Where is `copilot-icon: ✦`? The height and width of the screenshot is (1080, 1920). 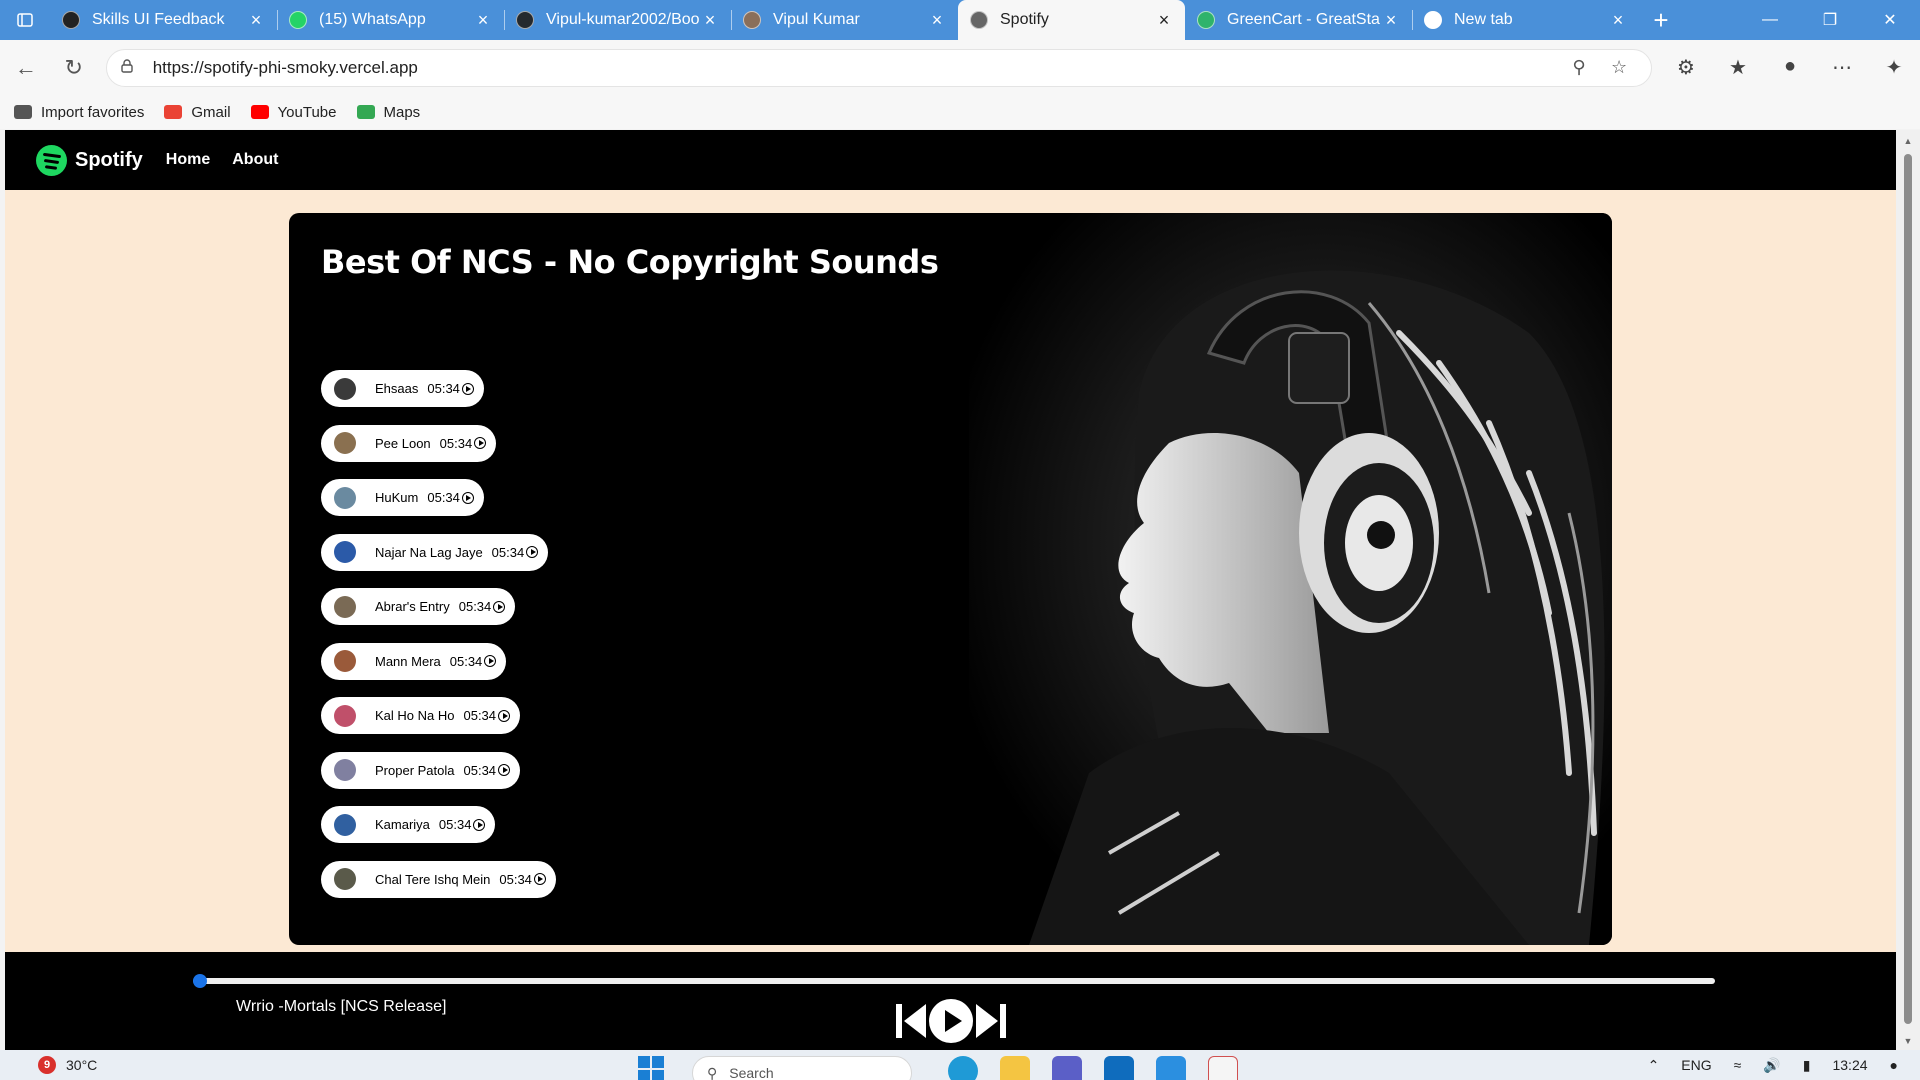 copilot-icon: ✦ is located at coordinates (1894, 67).